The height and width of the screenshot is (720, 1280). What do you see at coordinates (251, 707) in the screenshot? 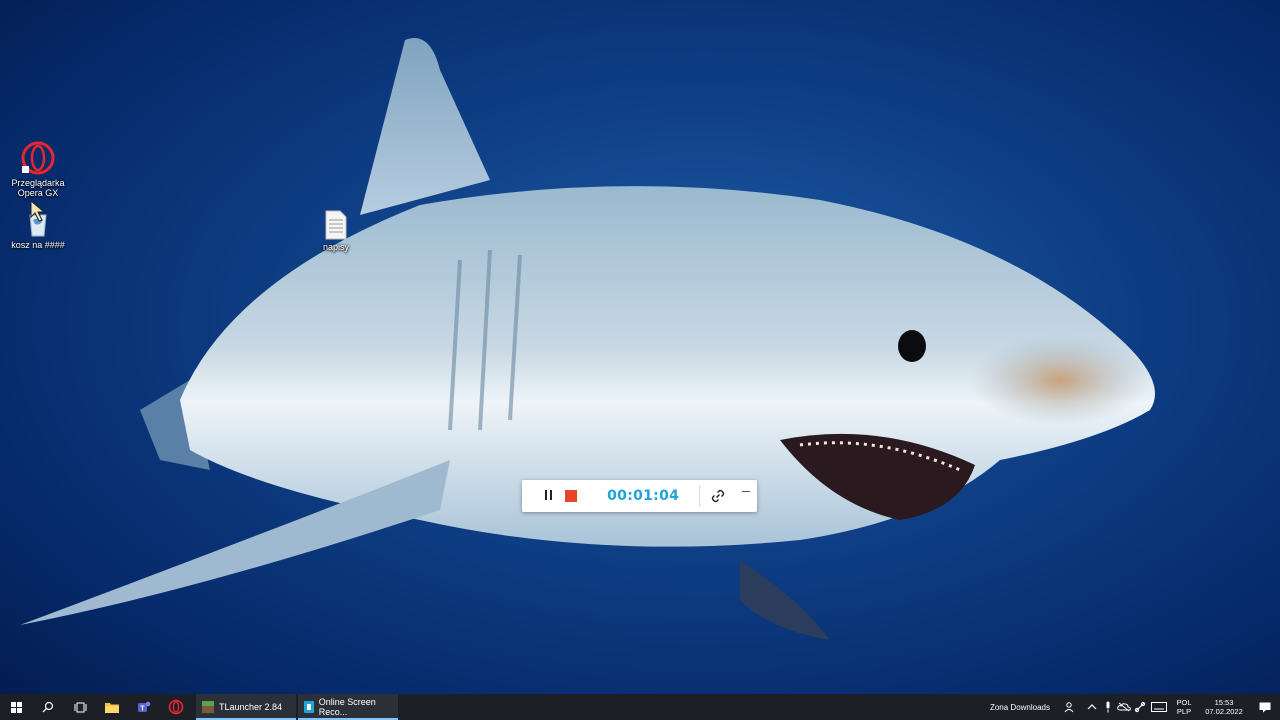
I see `taskbar-app-label: TLauncher 2.84` at bounding box center [251, 707].